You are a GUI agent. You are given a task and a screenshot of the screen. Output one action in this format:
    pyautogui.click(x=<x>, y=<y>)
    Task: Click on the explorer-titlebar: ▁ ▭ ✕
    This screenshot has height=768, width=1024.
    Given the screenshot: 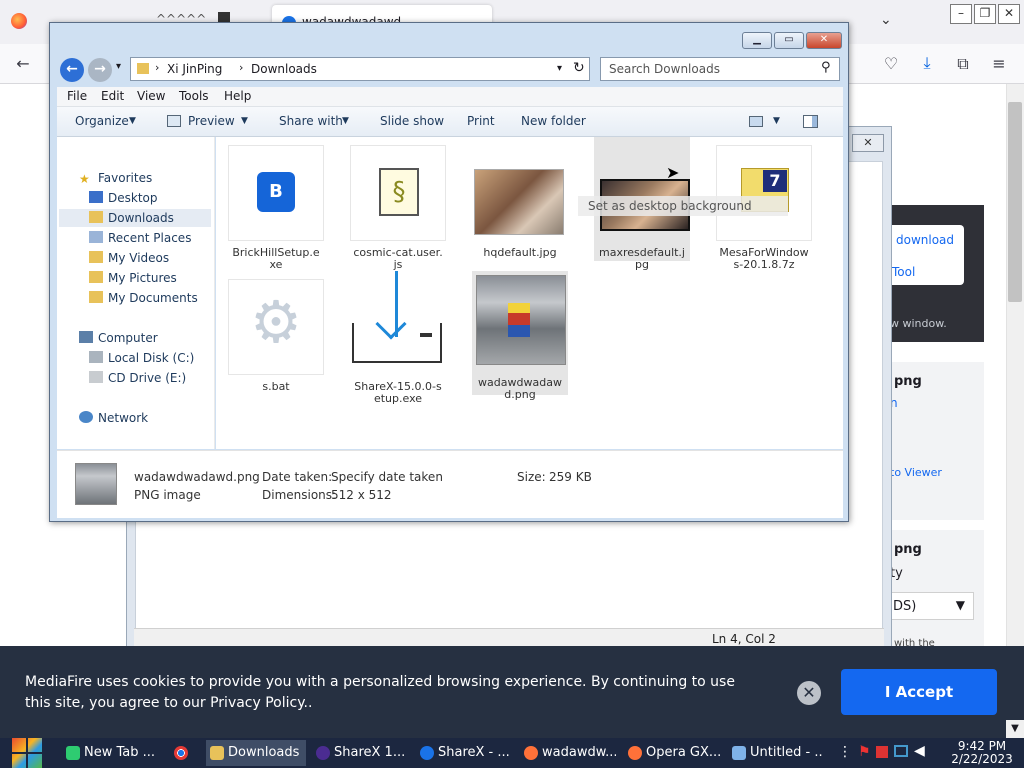 What is the action you would take?
    pyautogui.click(x=449, y=38)
    